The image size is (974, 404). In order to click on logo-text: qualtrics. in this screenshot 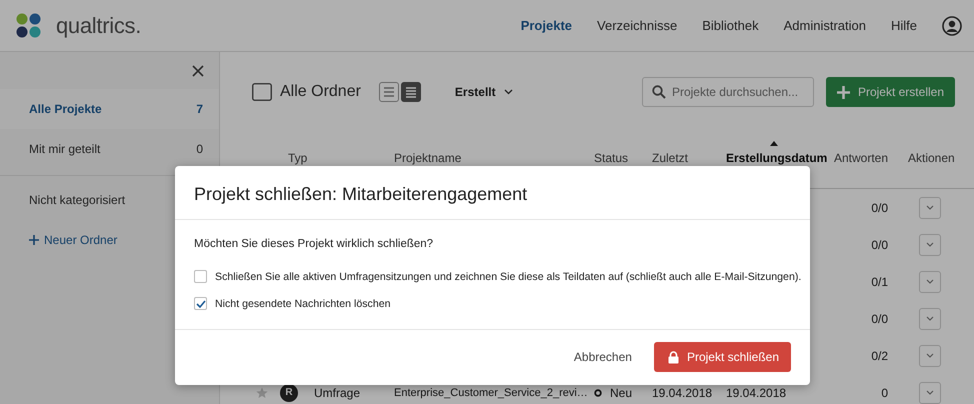, I will do `click(99, 25)`.